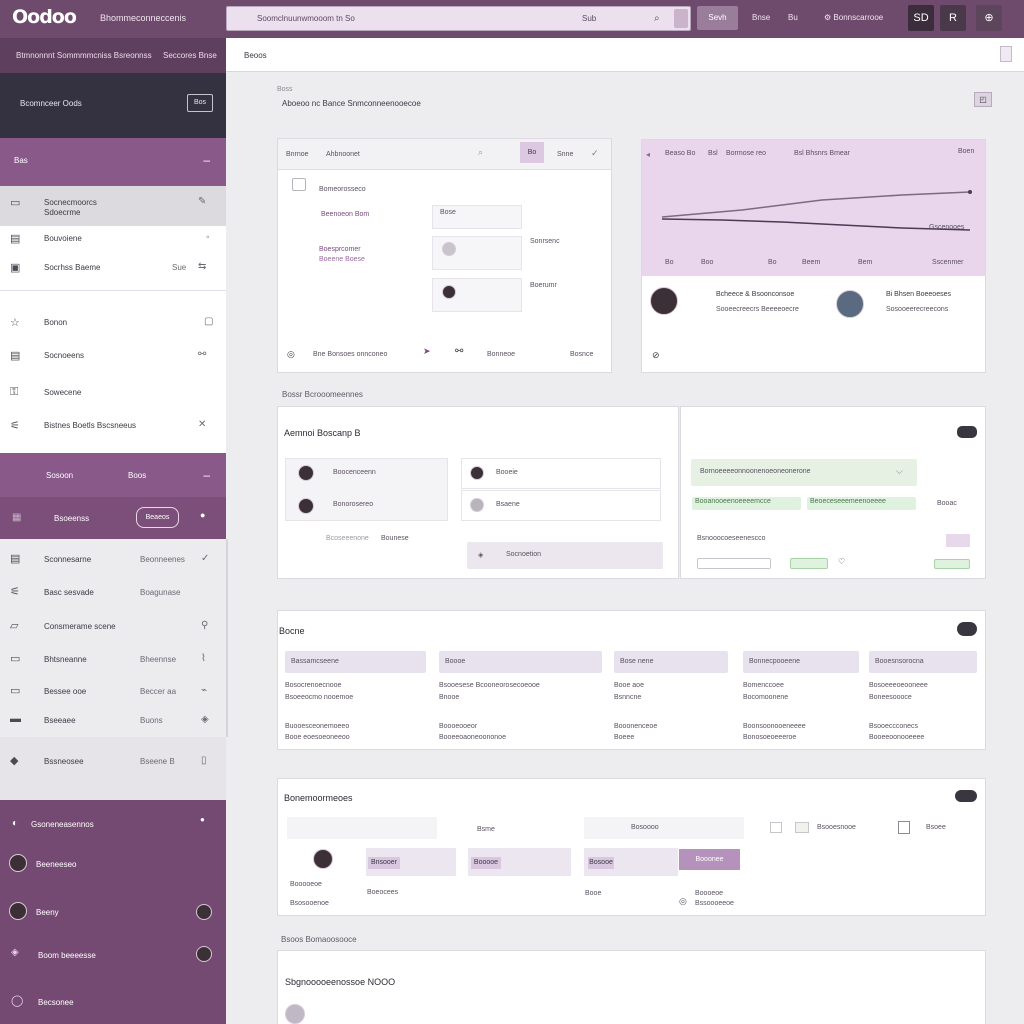  What do you see at coordinates (203, 658) in the screenshot?
I see `action-icon: ⌇` at bounding box center [203, 658].